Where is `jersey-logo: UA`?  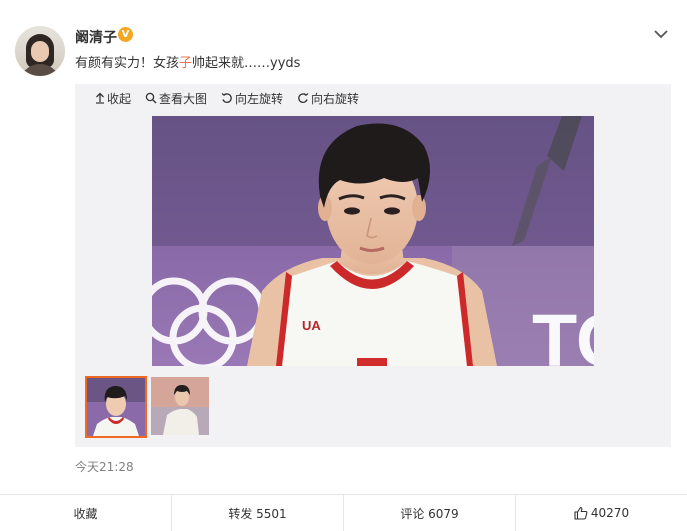 jersey-logo: UA is located at coordinates (311, 325).